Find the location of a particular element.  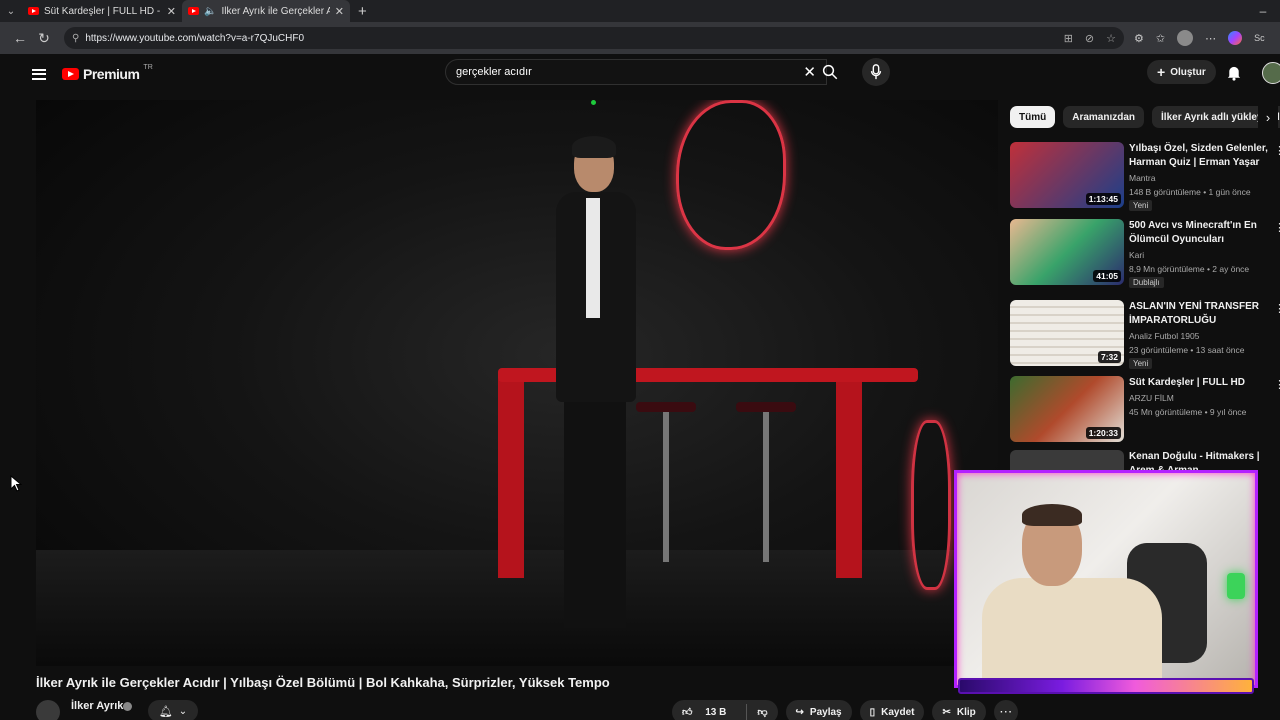

more-actions-button: ⋯ is located at coordinates (1005, 710).